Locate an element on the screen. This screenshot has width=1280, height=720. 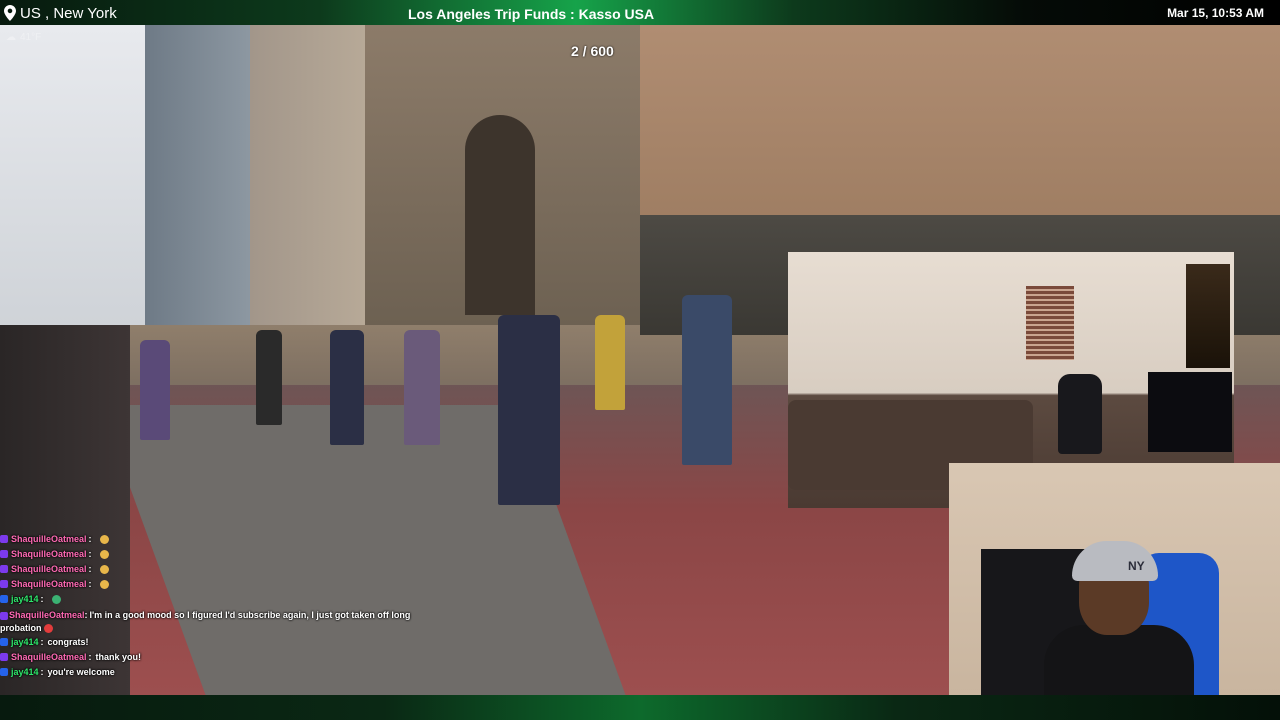
room-window is located at coordinates (1050, 323).